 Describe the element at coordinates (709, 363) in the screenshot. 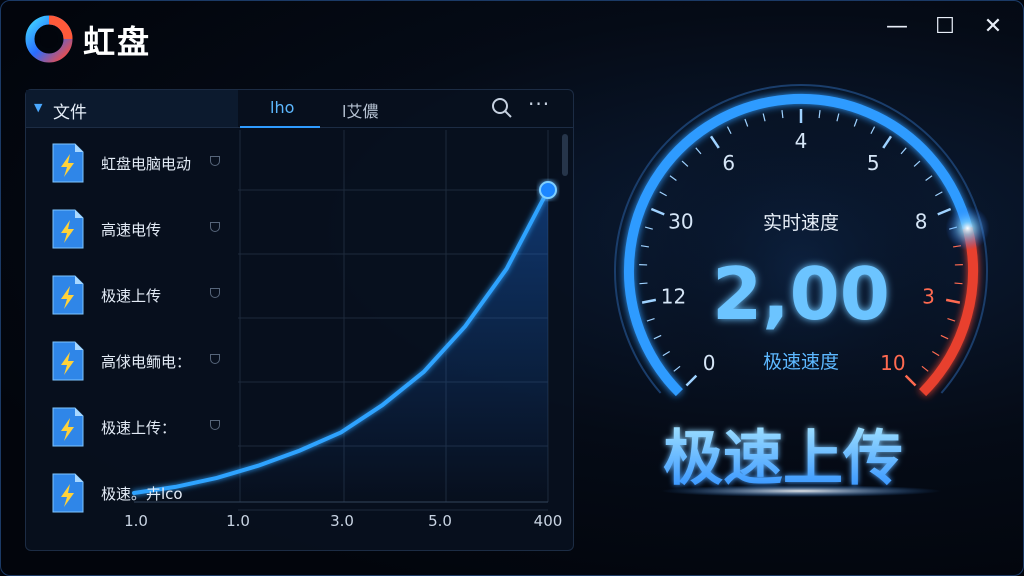

I see `gauge-tick-label: 0` at that location.